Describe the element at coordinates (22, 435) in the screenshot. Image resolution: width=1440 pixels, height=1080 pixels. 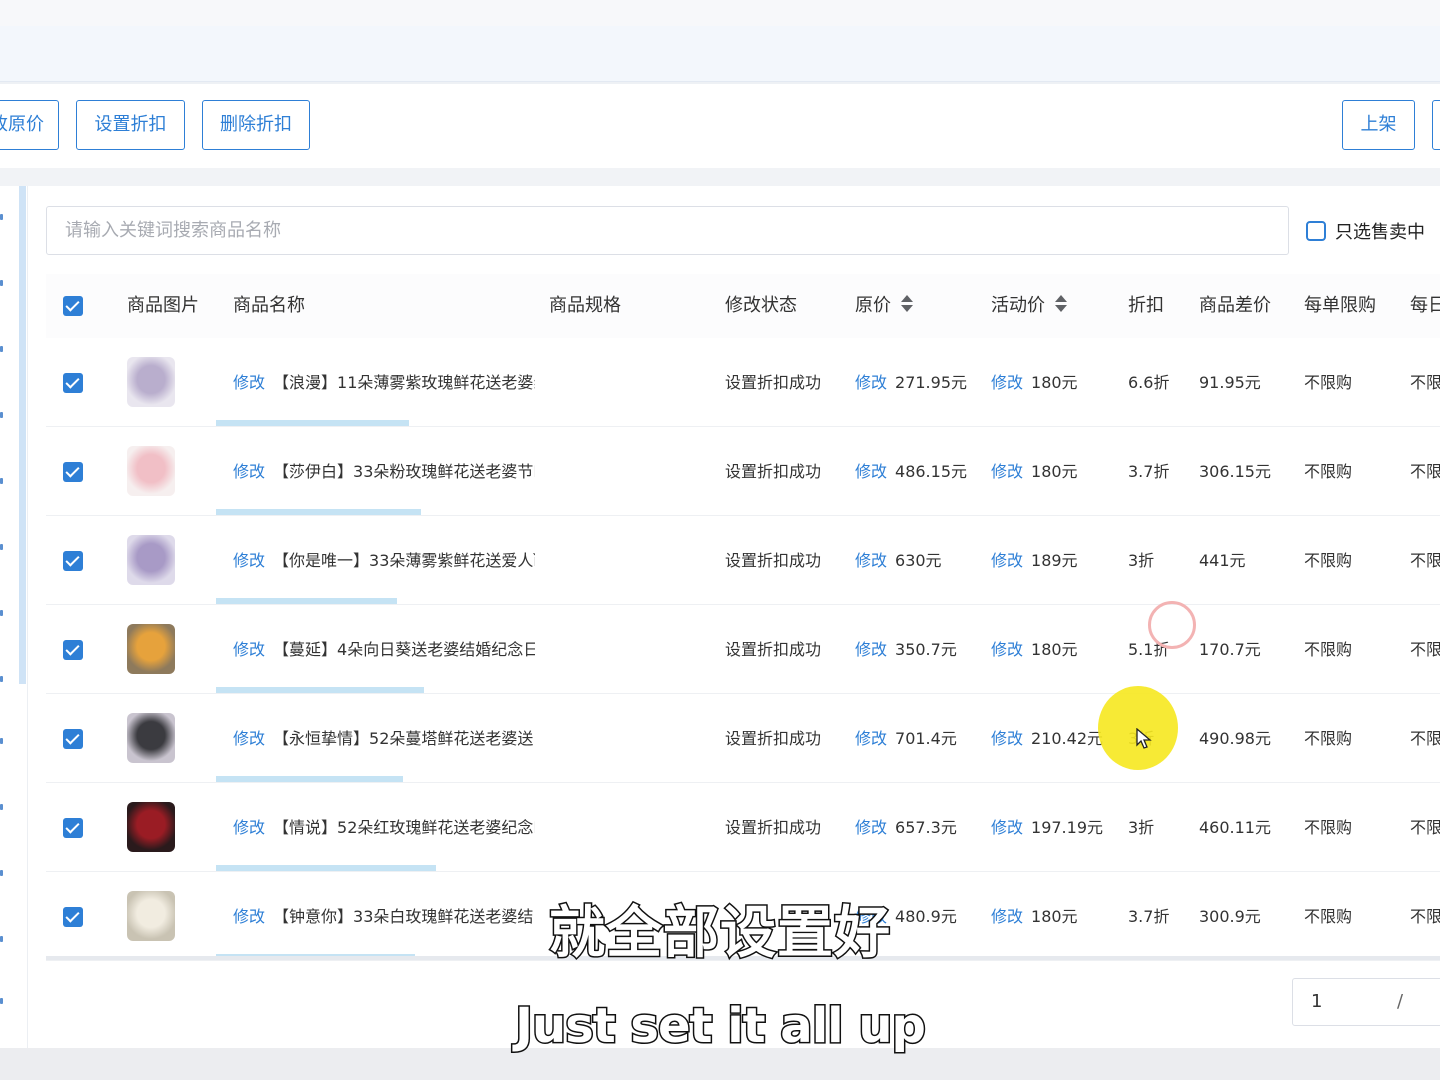
I see `sidebar-scroll-indicator` at that location.